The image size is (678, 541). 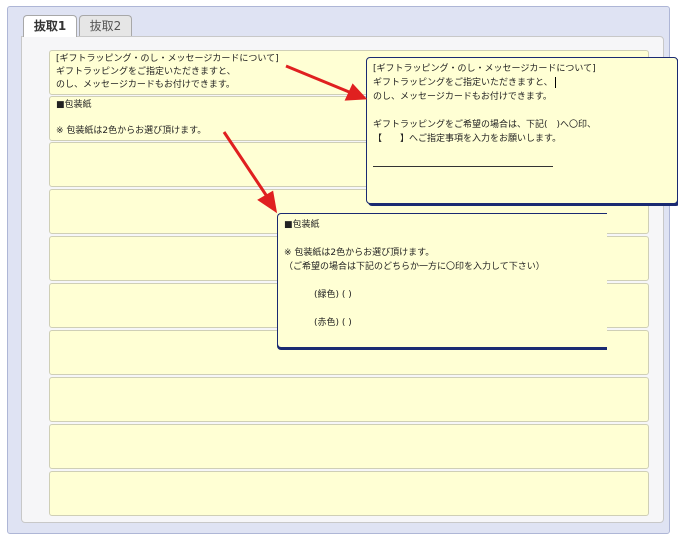 What do you see at coordinates (485, 125) in the screenshot?
I see `popup-gift-line: ギフトラッピングをご希望の場合は、下記( )へ〇印、` at bounding box center [485, 125].